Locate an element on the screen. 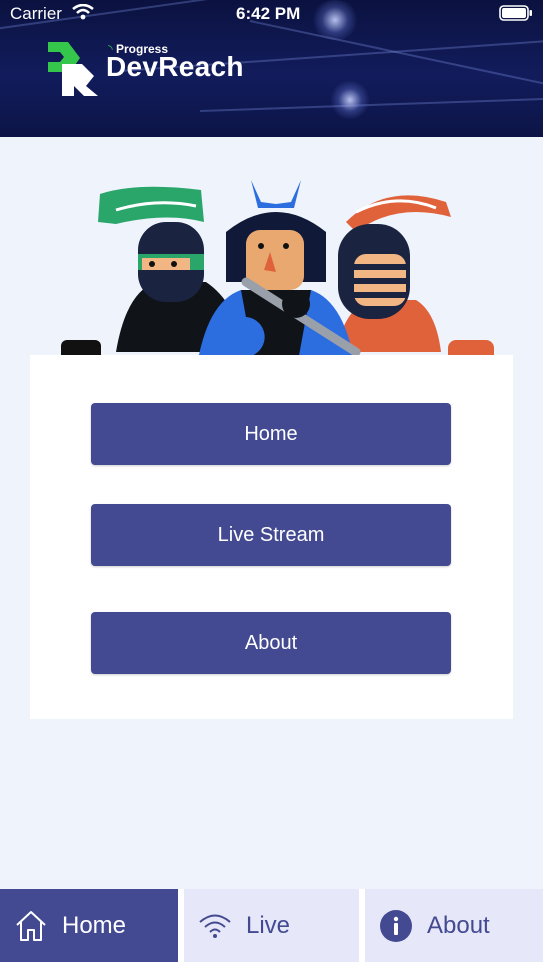  tab-about: About is located at coordinates (454, 925).